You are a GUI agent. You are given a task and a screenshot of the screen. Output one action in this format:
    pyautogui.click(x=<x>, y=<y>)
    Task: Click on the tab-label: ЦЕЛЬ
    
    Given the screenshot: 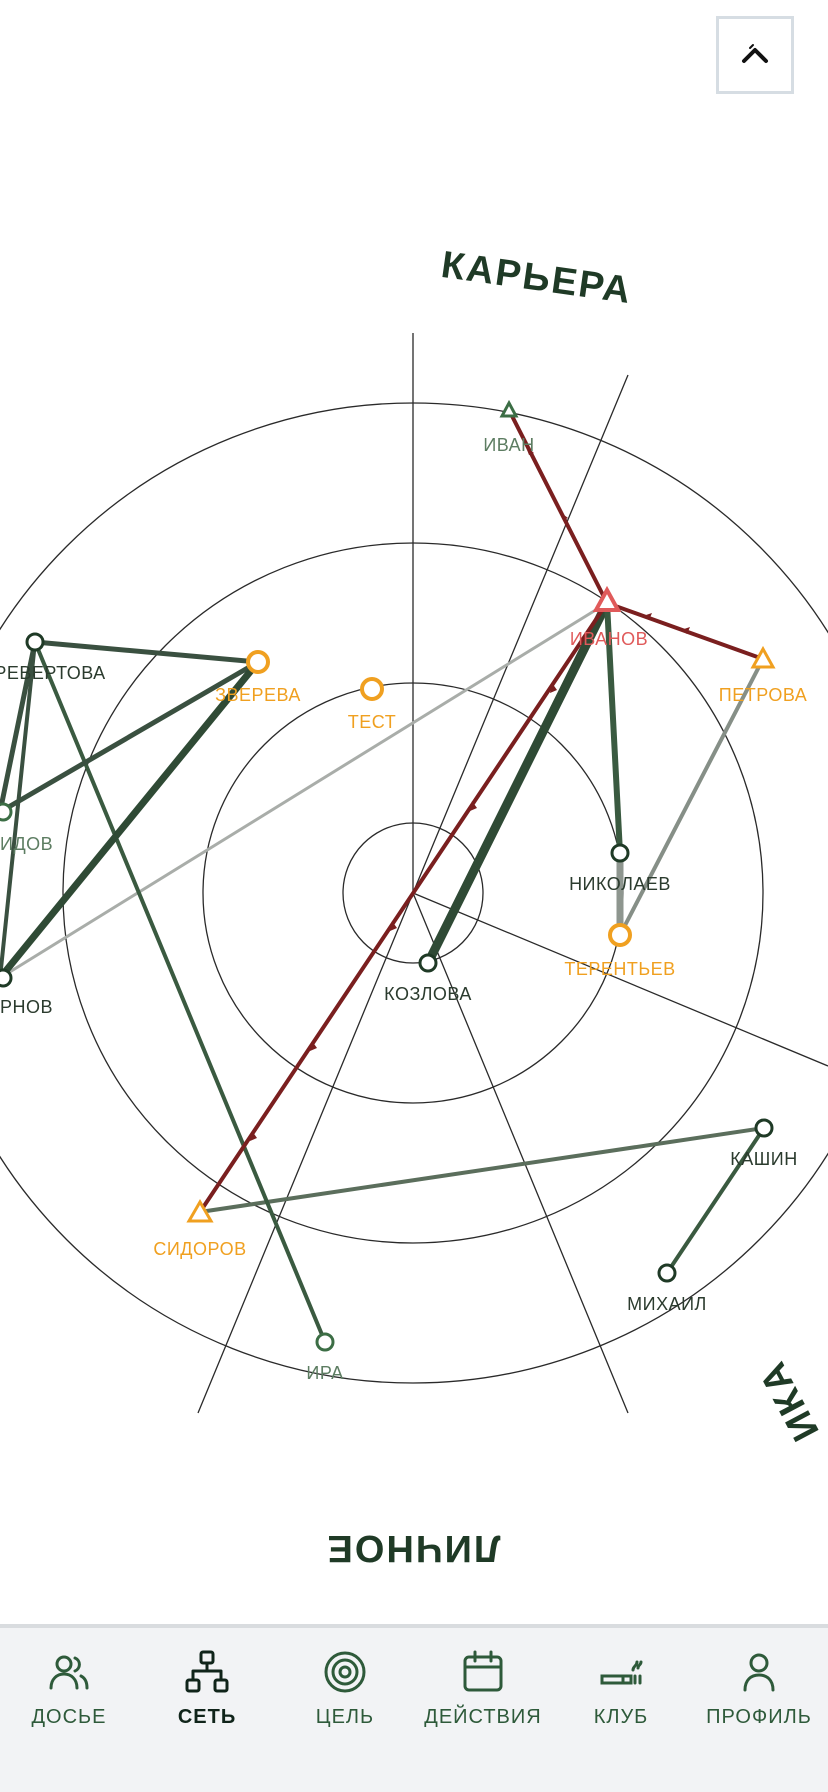 What is the action you would take?
    pyautogui.click(x=345, y=1717)
    